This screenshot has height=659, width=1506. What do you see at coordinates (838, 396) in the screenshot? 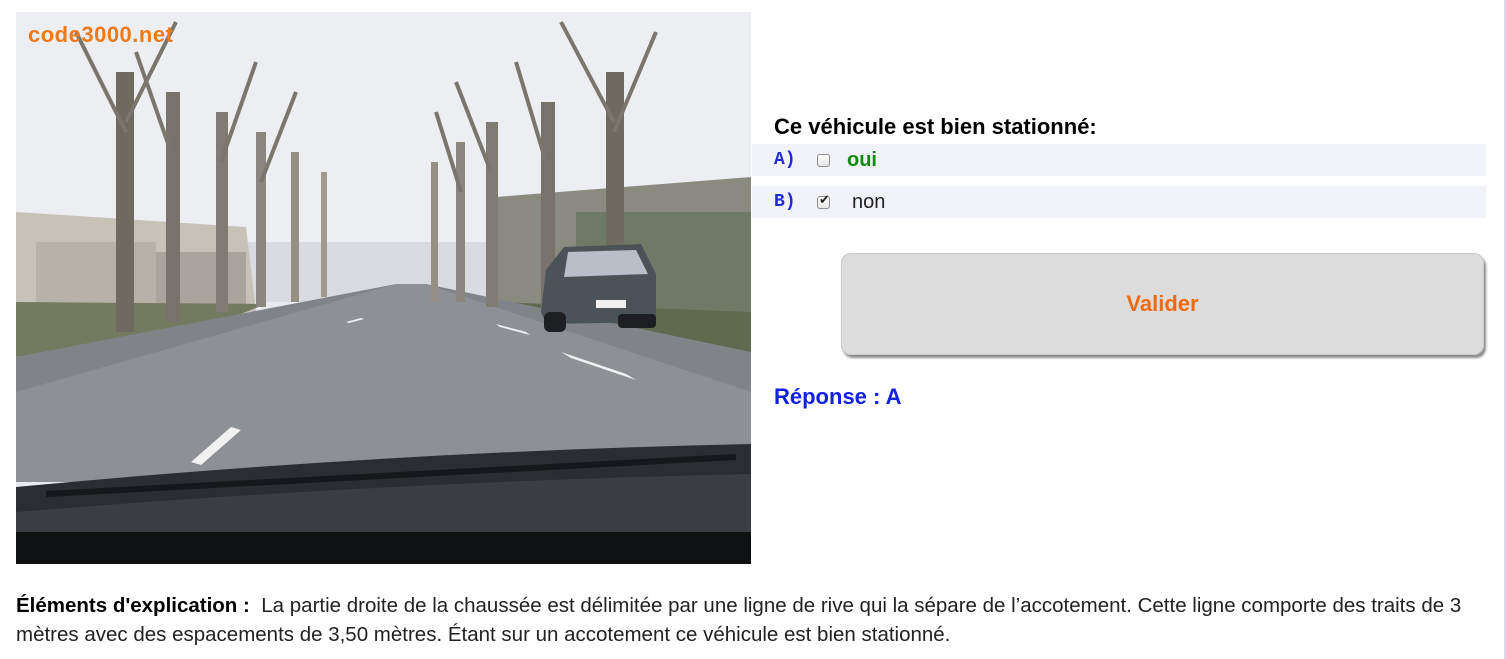
I see `answer-text: Réponse : A` at bounding box center [838, 396].